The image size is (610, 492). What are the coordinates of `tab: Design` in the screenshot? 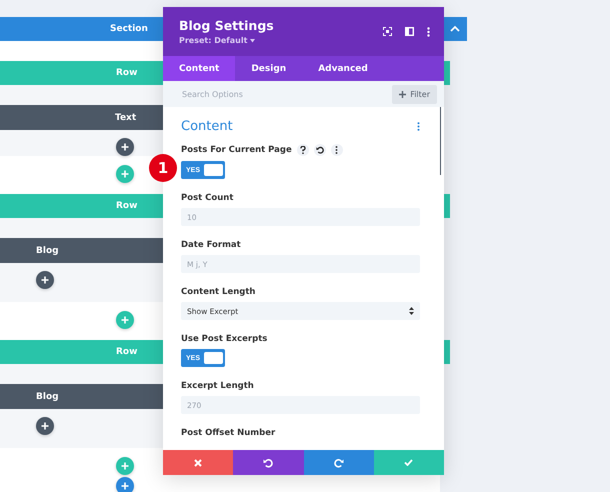 It's located at (268, 68).